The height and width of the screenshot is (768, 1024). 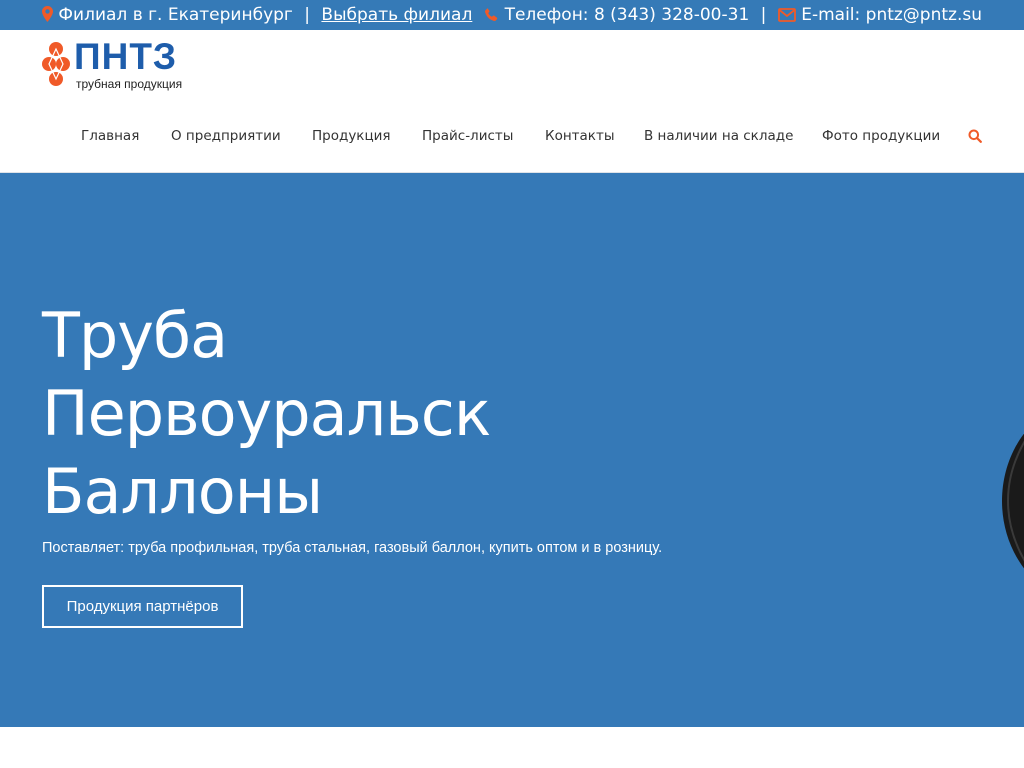 I want to click on nav-item-photos: Фото продукции, so click(x=881, y=136).